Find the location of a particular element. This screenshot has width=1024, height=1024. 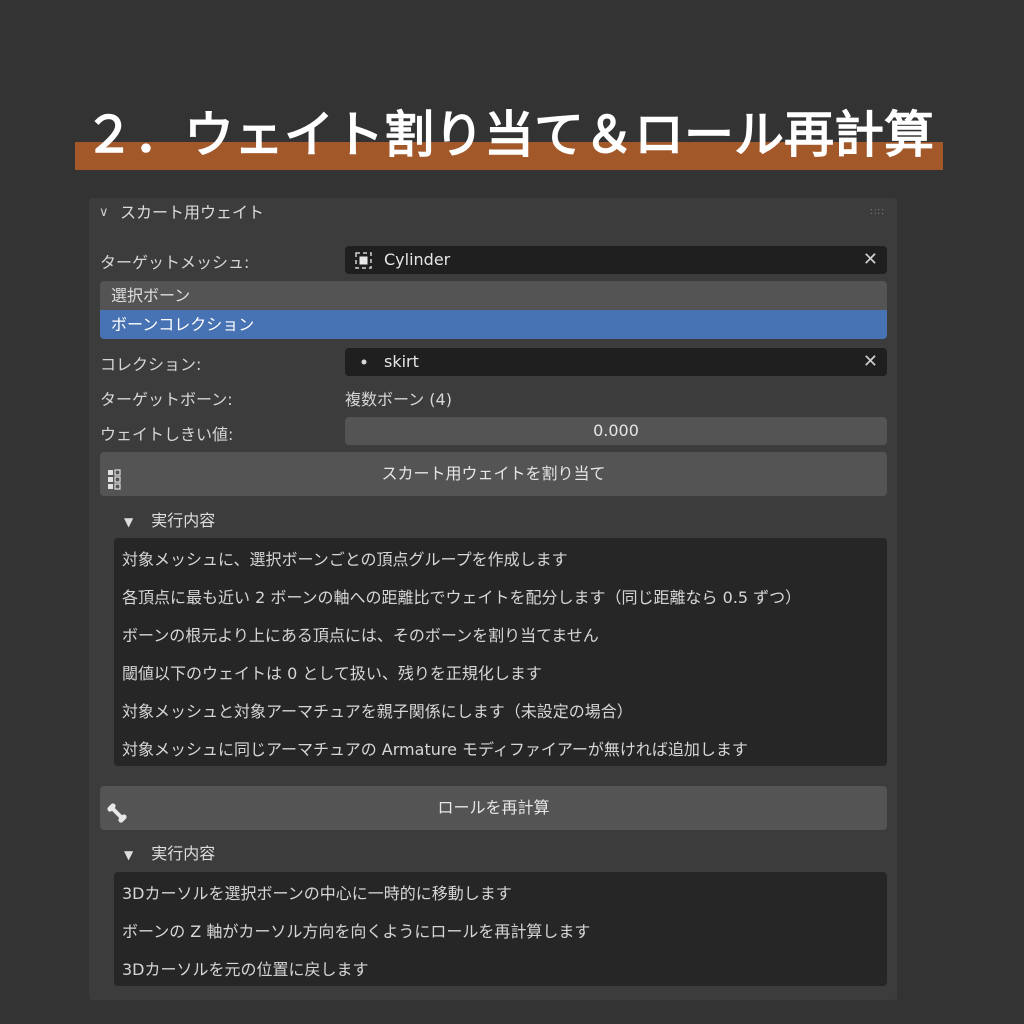

mode-option-selected-bones: 選択ボーン is located at coordinates (493, 295).